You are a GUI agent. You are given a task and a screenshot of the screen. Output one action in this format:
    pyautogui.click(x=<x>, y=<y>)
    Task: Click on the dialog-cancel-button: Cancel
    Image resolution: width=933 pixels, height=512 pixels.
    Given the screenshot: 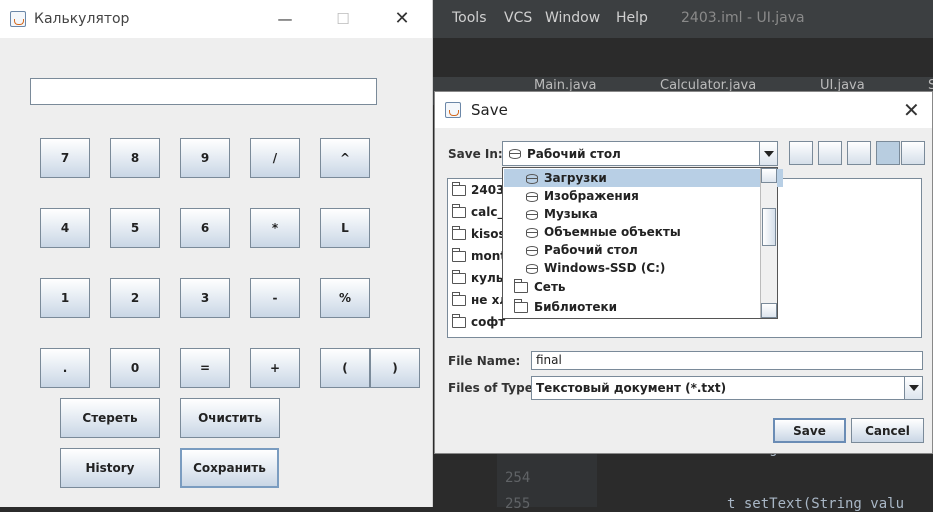 What is the action you would take?
    pyautogui.click(x=887, y=430)
    